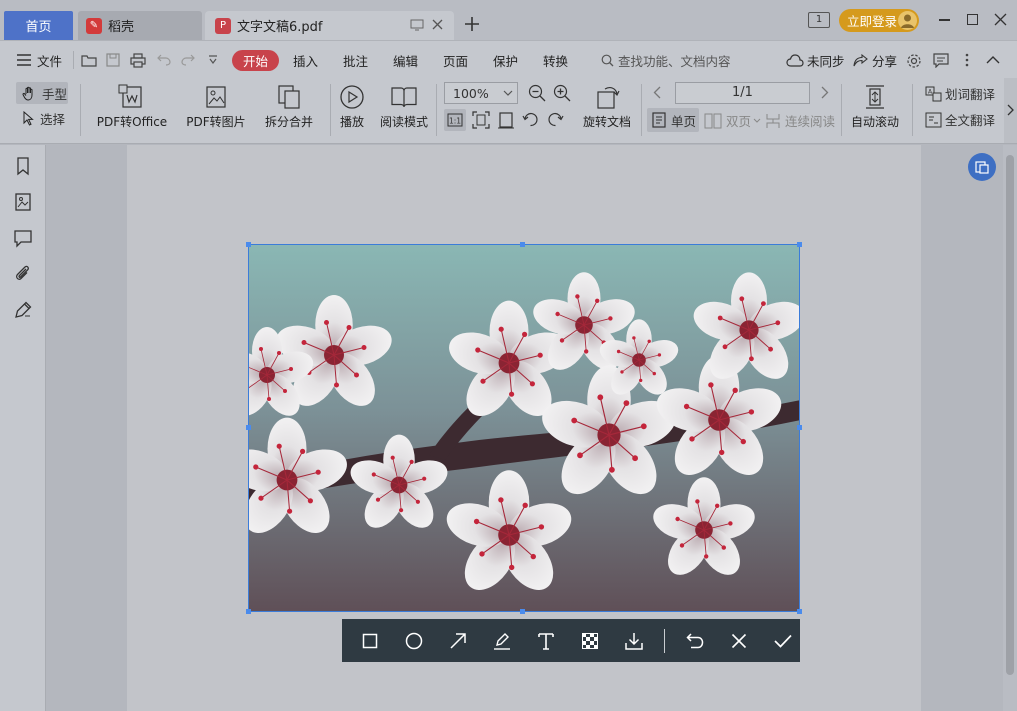  I want to click on single-page-button: 单页, so click(673, 120).